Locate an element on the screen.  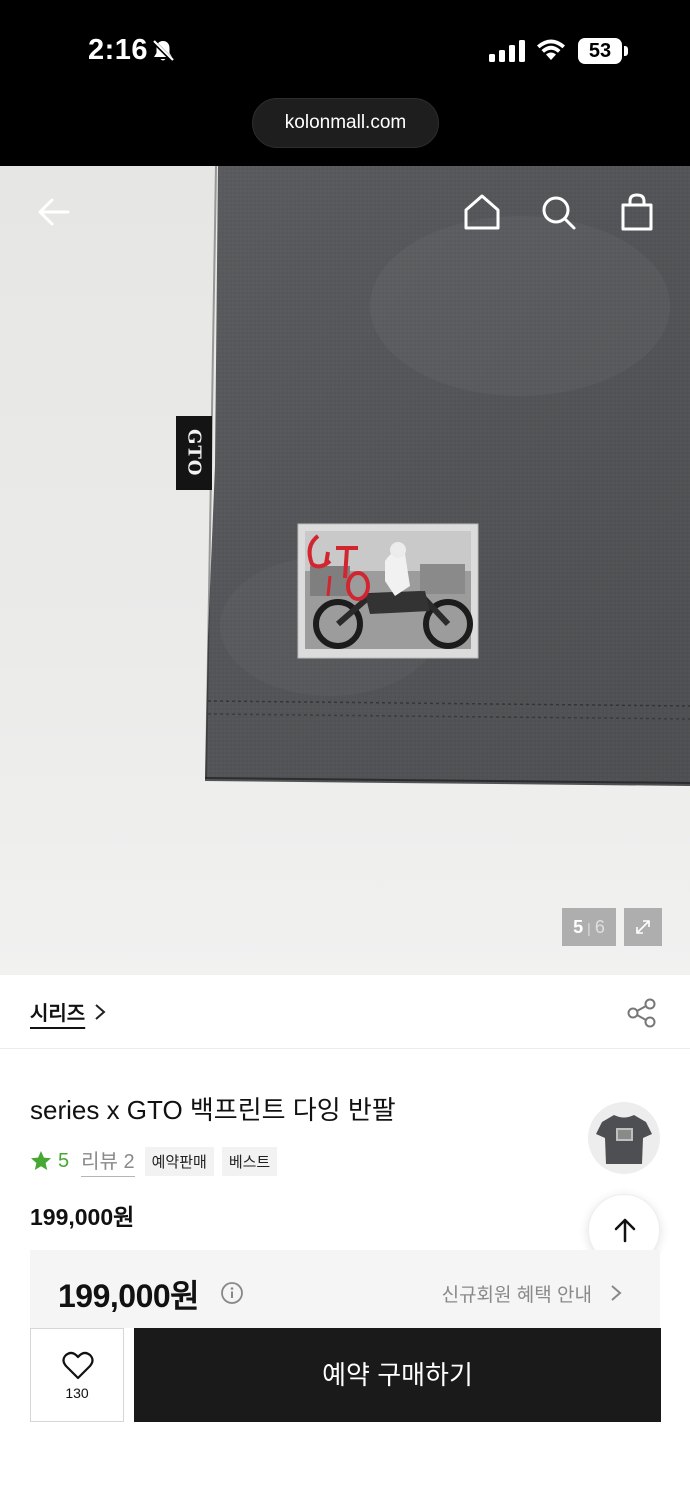
image-counter: 5 | 6 is located at coordinates (589, 927).